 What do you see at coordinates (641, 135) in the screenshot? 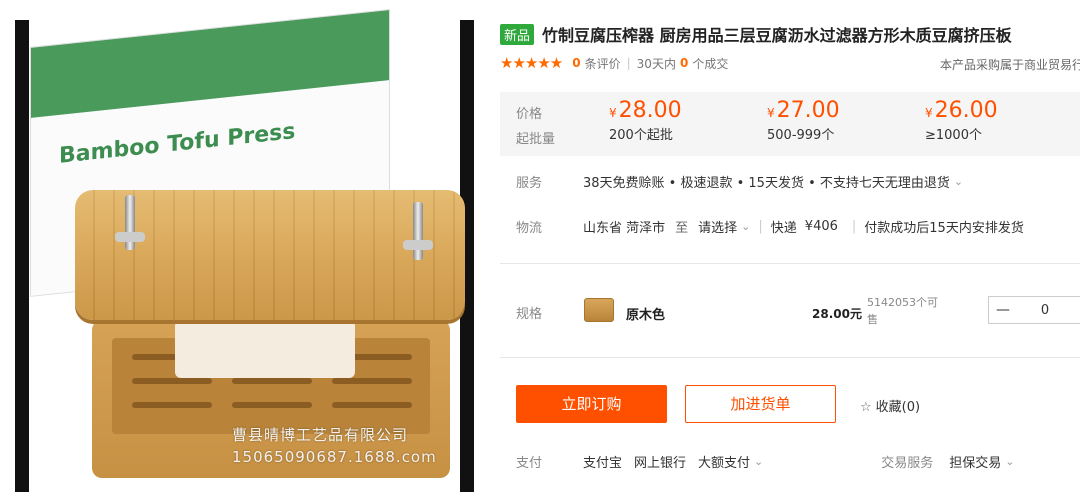
I see `tier-qty: 200个起批` at bounding box center [641, 135].